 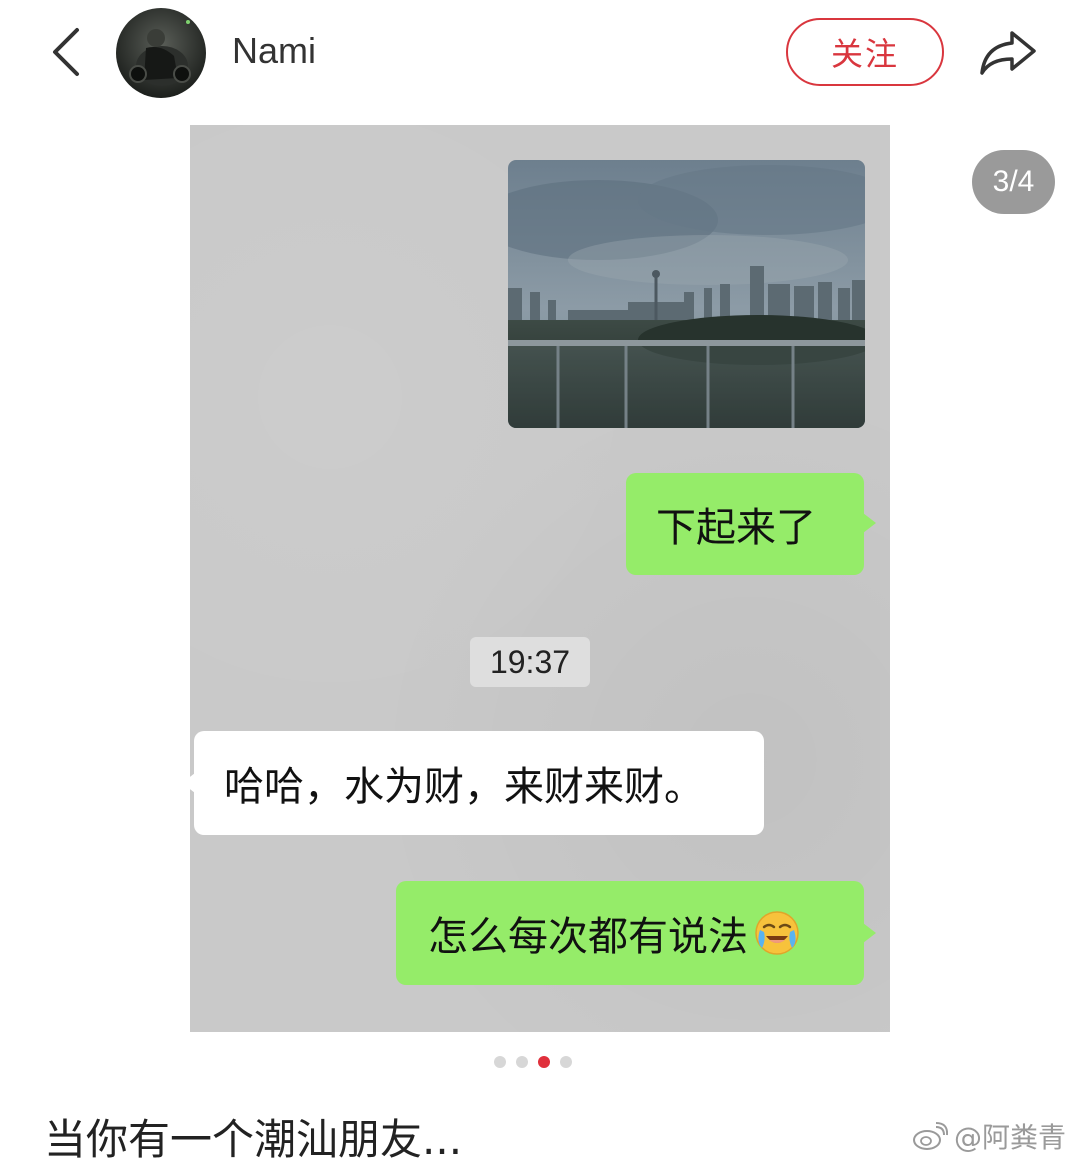 What do you see at coordinates (533, 1063) in the screenshot?
I see `pagination-dots` at bounding box center [533, 1063].